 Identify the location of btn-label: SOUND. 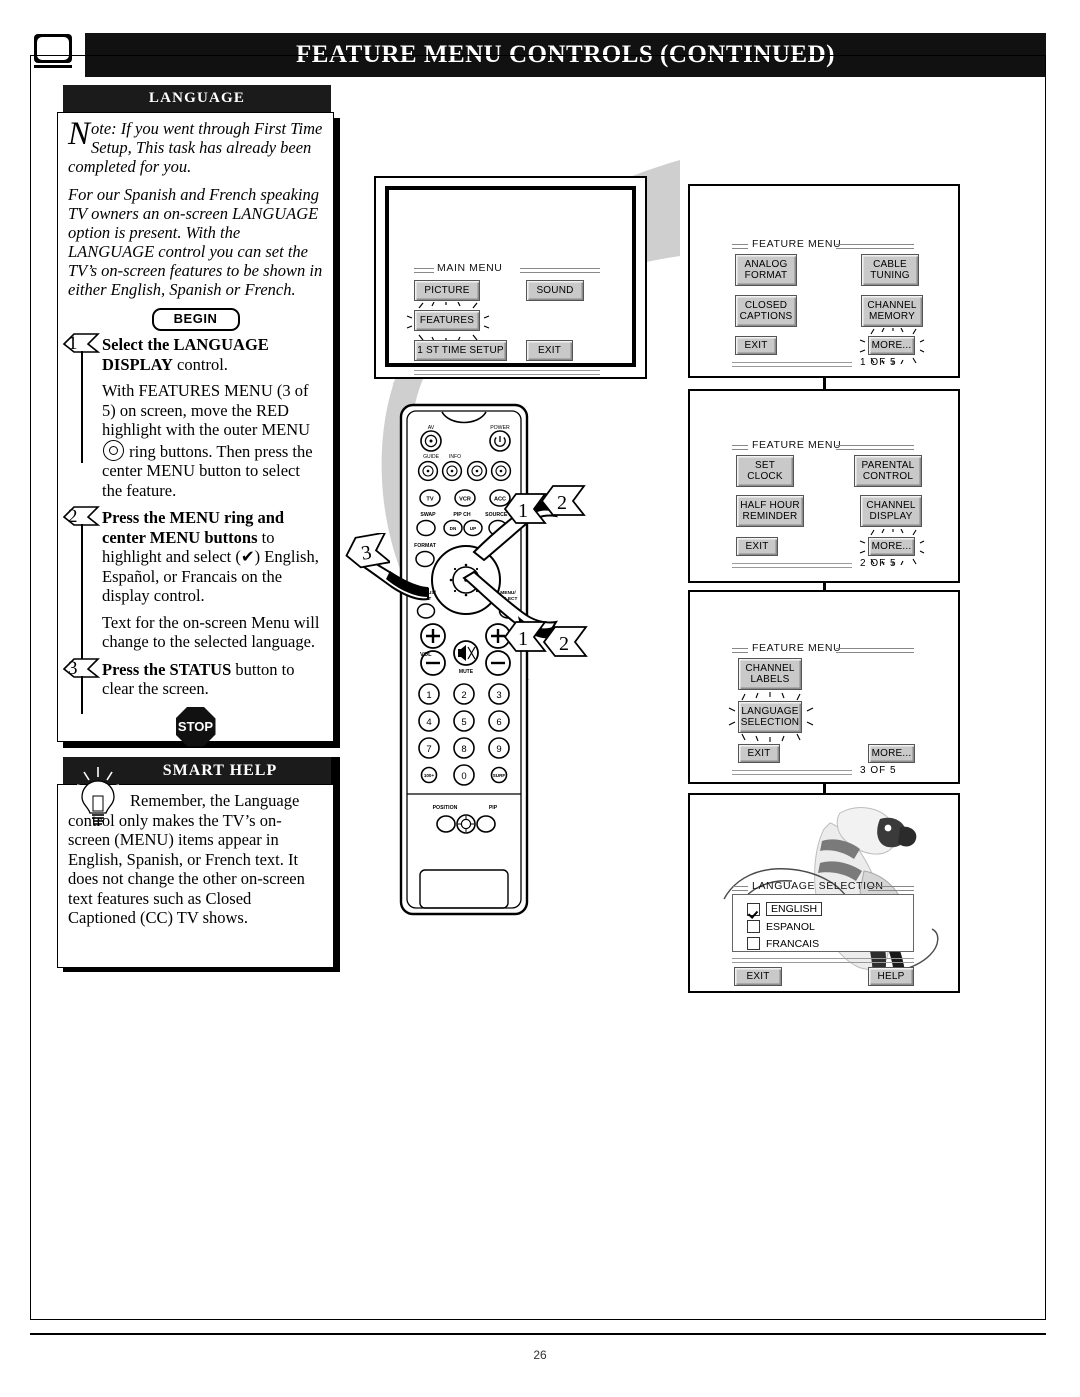
(555, 290).